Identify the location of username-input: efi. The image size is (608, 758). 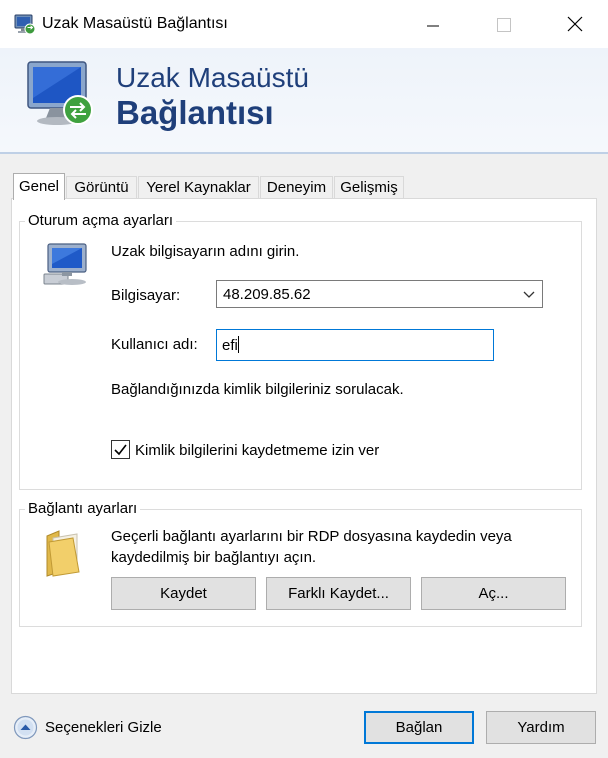
(355, 345).